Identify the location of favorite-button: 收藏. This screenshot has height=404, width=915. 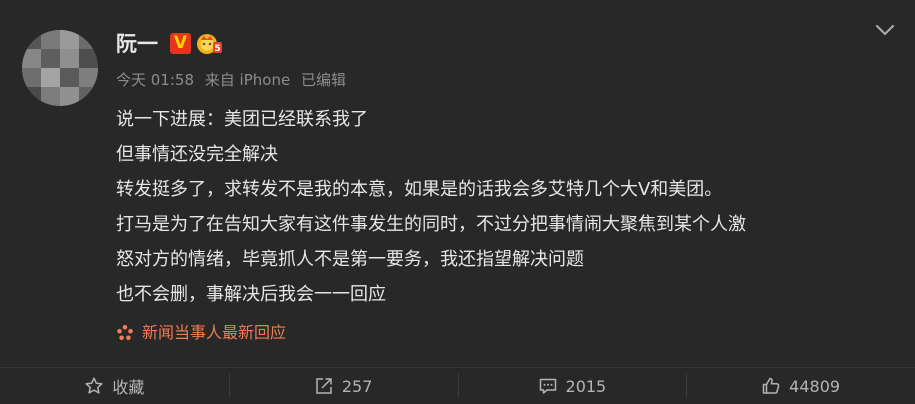
(114, 386).